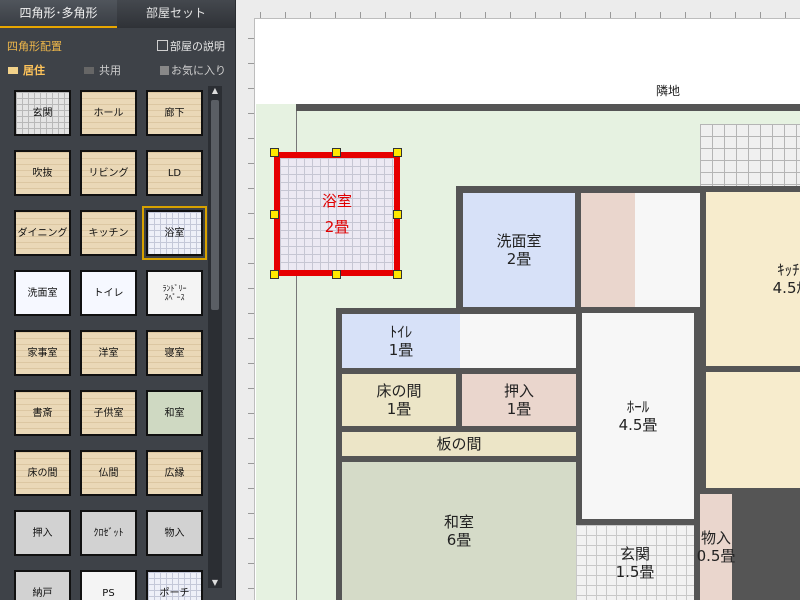 This screenshot has height=600, width=800. I want to click on room-right-lower, so click(750, 430).